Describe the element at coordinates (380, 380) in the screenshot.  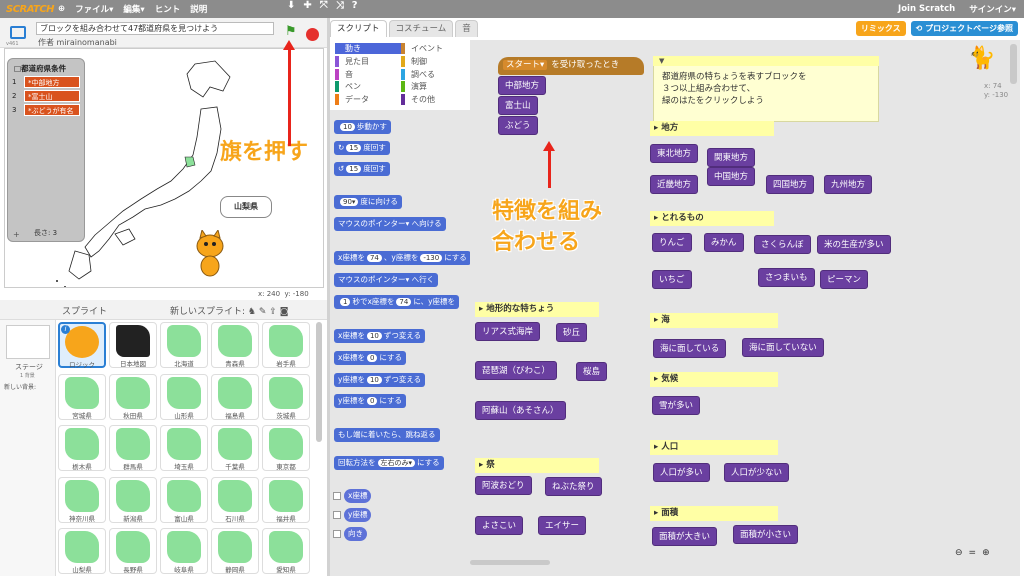
I see `palette-change-y-block: y座標を 10 ずつ変える` at that location.